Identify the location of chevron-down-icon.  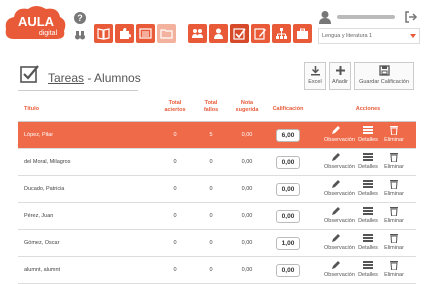
(413, 36).